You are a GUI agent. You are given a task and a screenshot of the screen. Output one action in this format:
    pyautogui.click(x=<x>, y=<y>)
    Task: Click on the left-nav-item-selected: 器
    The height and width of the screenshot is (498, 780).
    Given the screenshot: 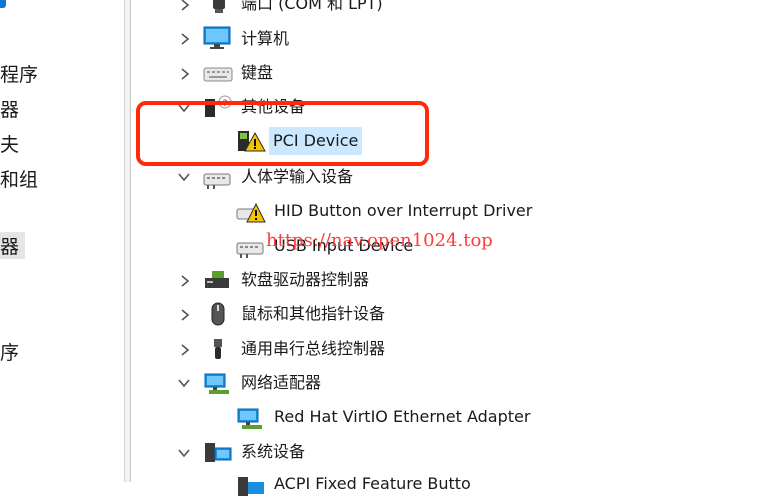 What is the action you would take?
    pyautogui.click(x=13, y=245)
    